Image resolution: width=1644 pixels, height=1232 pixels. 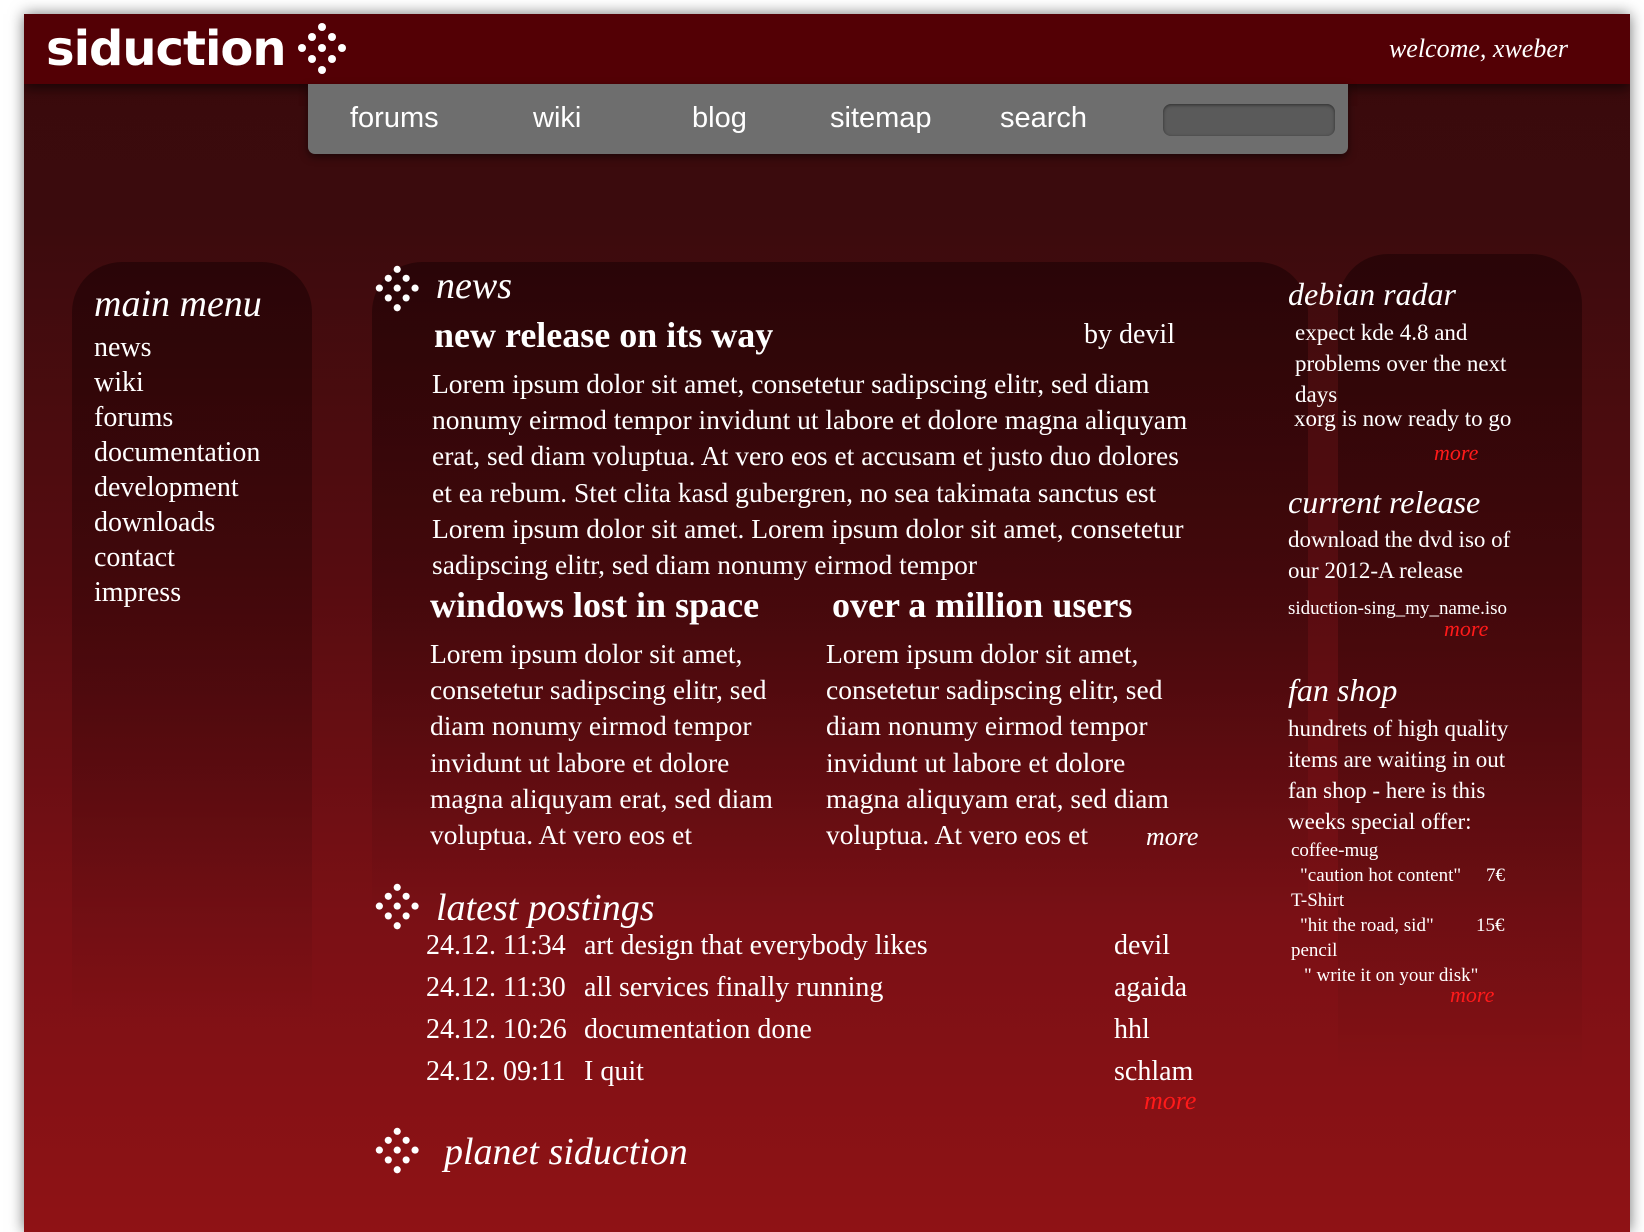 What do you see at coordinates (603, 335) in the screenshot?
I see `news-headline: new release on its way` at bounding box center [603, 335].